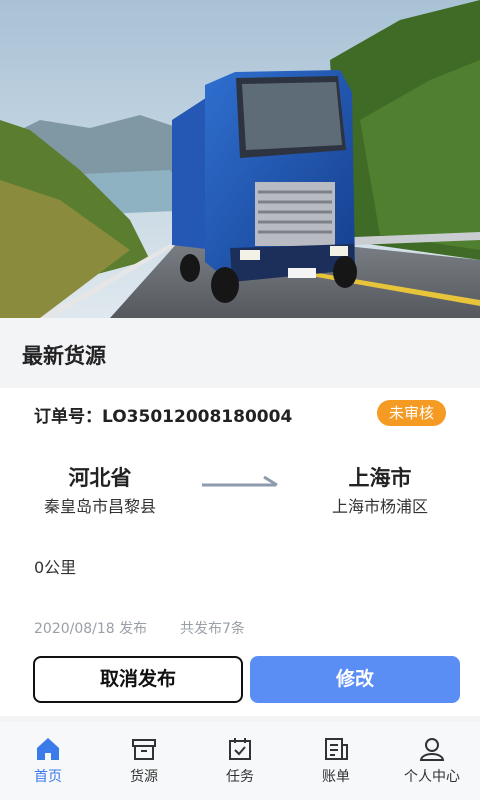 Image resolution: width=480 pixels, height=800 pixels. I want to click on bottom-nav: 首页 货源 任务 账单 个人中心, so click(240, 761).